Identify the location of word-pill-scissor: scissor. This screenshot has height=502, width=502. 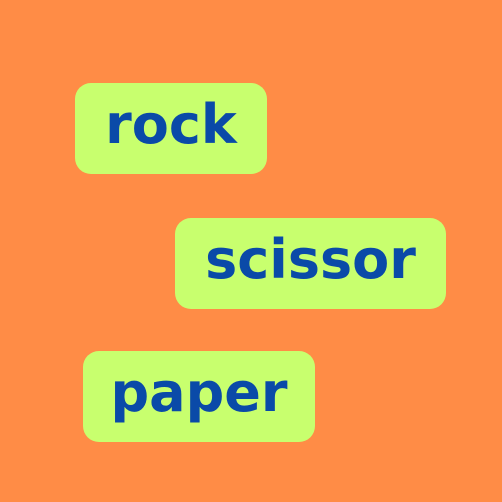
(310, 263).